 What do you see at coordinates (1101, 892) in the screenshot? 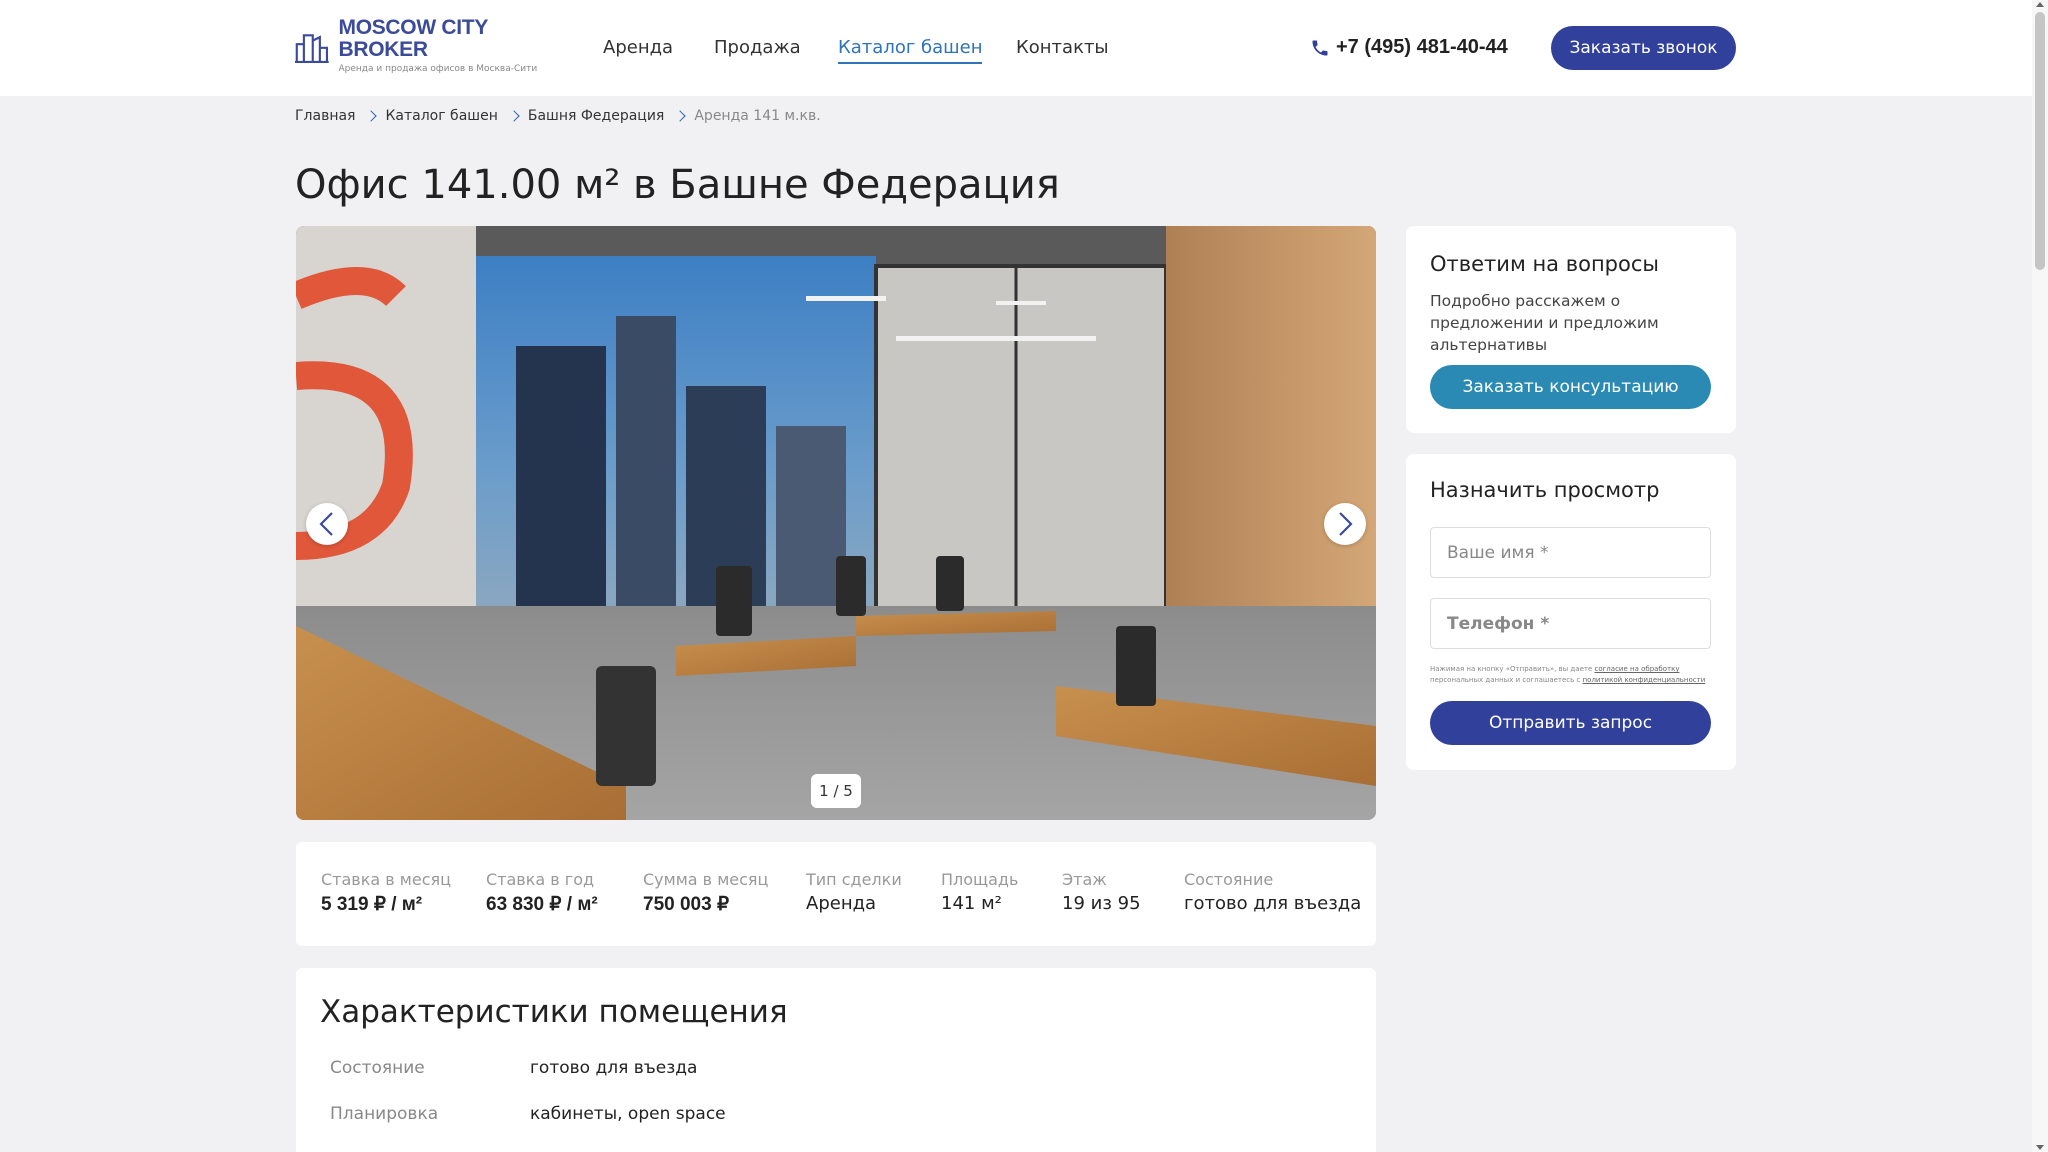
I see `stat-floor: Этаж 19 из 95` at bounding box center [1101, 892].